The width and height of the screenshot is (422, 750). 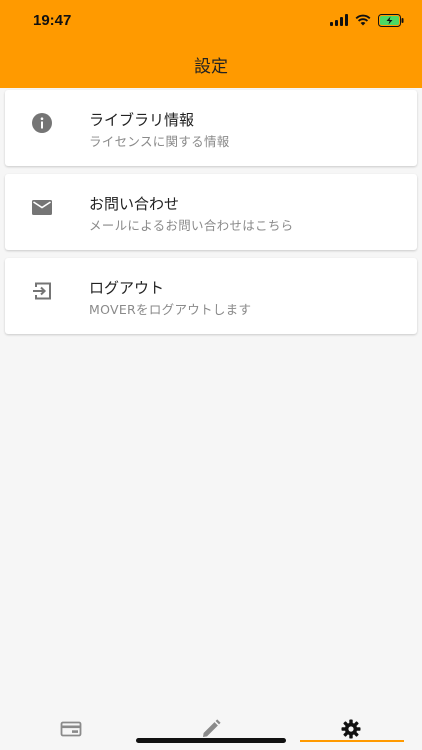 I want to click on mail-icon, so click(x=42, y=207).